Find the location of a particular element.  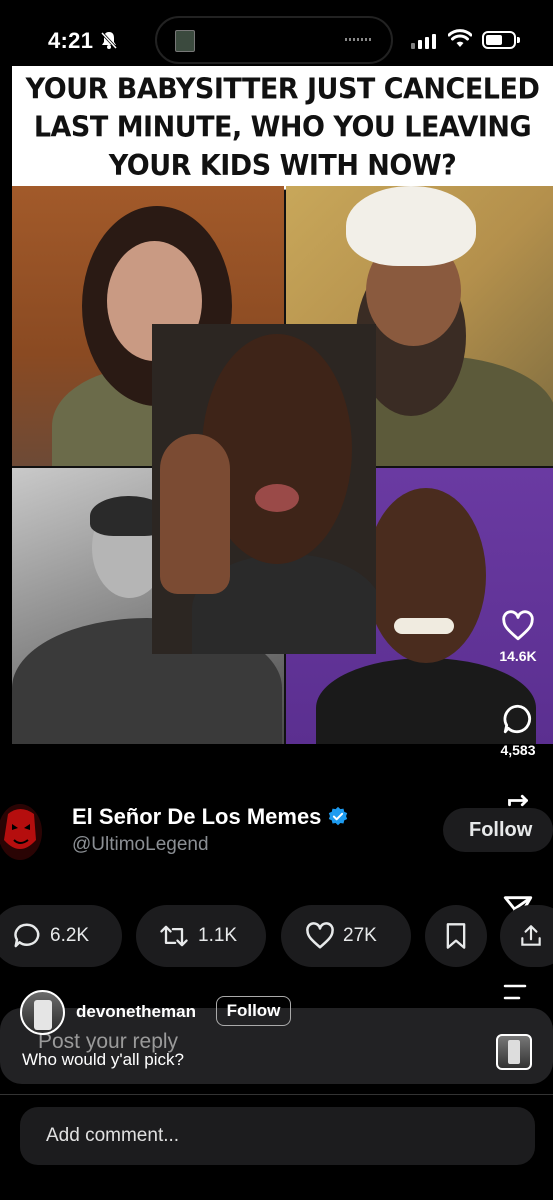

reply-metric: 6.2K is located at coordinates (61, 936).